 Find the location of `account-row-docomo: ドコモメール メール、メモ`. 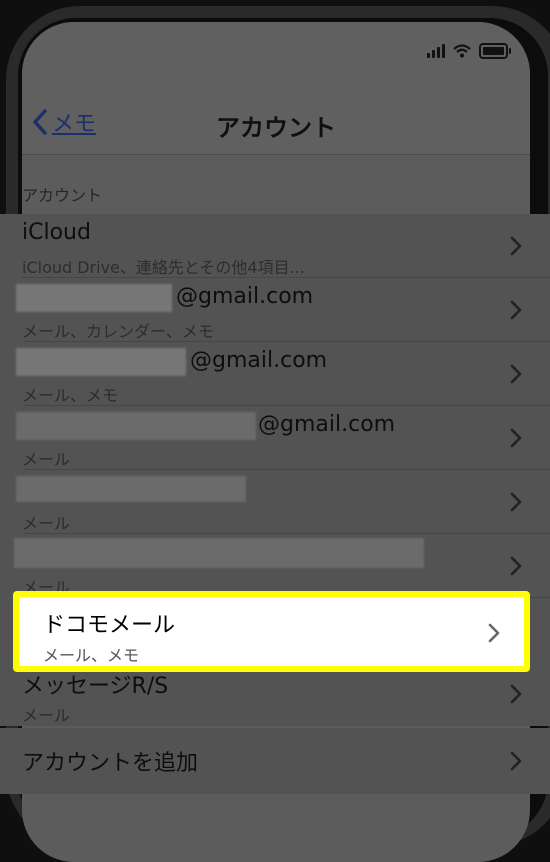

account-row-docomo: ドコモメール メール、メモ is located at coordinates (271, 631).